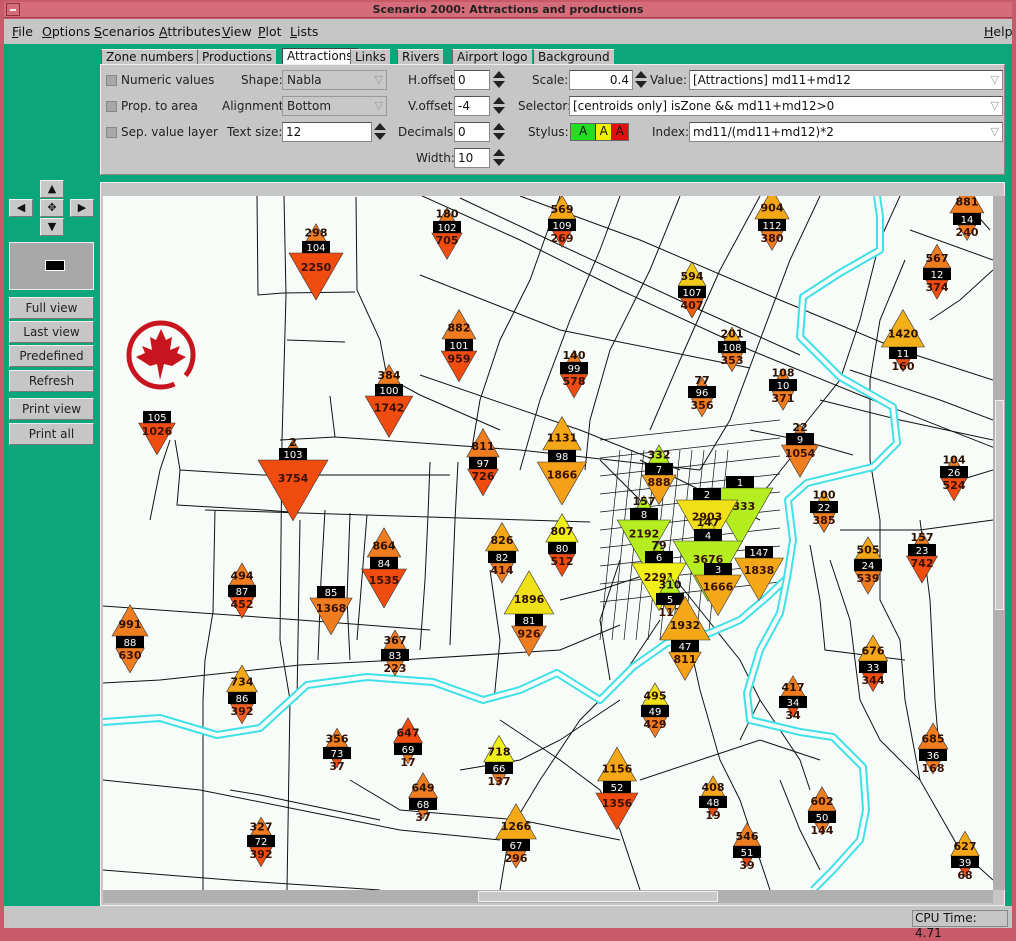 This screenshot has width=1016, height=941. I want to click on decimals-input: 0, so click(472, 132).